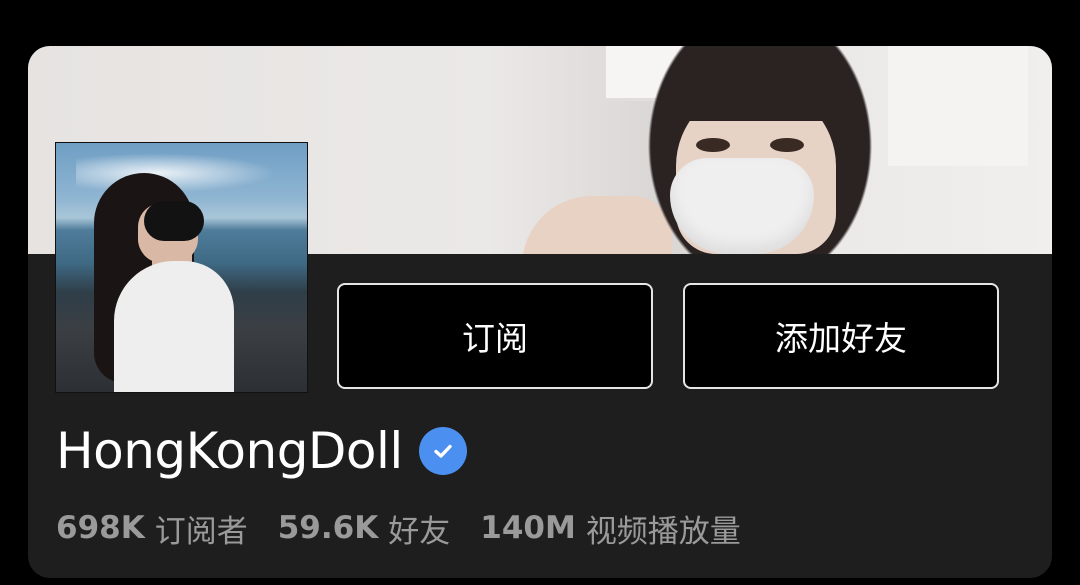 The image size is (1080, 585). What do you see at coordinates (100, 528) in the screenshot?
I see `stat-value: 698K` at bounding box center [100, 528].